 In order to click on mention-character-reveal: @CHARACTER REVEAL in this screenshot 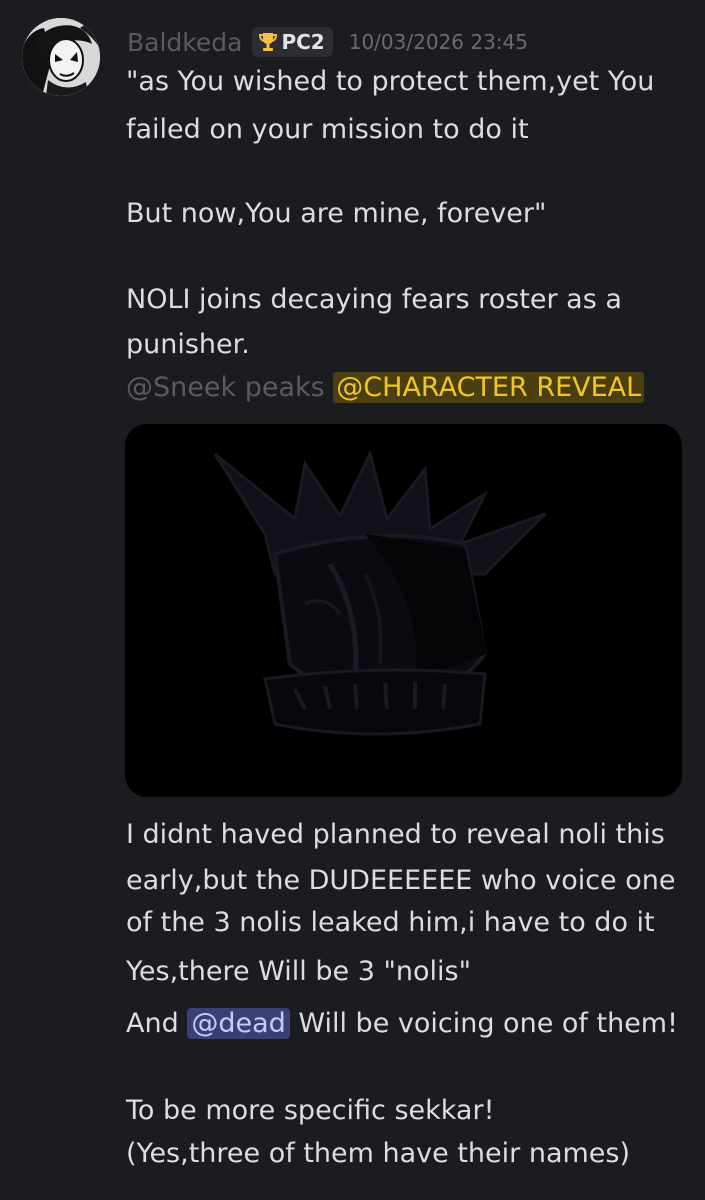, I will do `click(489, 387)`.